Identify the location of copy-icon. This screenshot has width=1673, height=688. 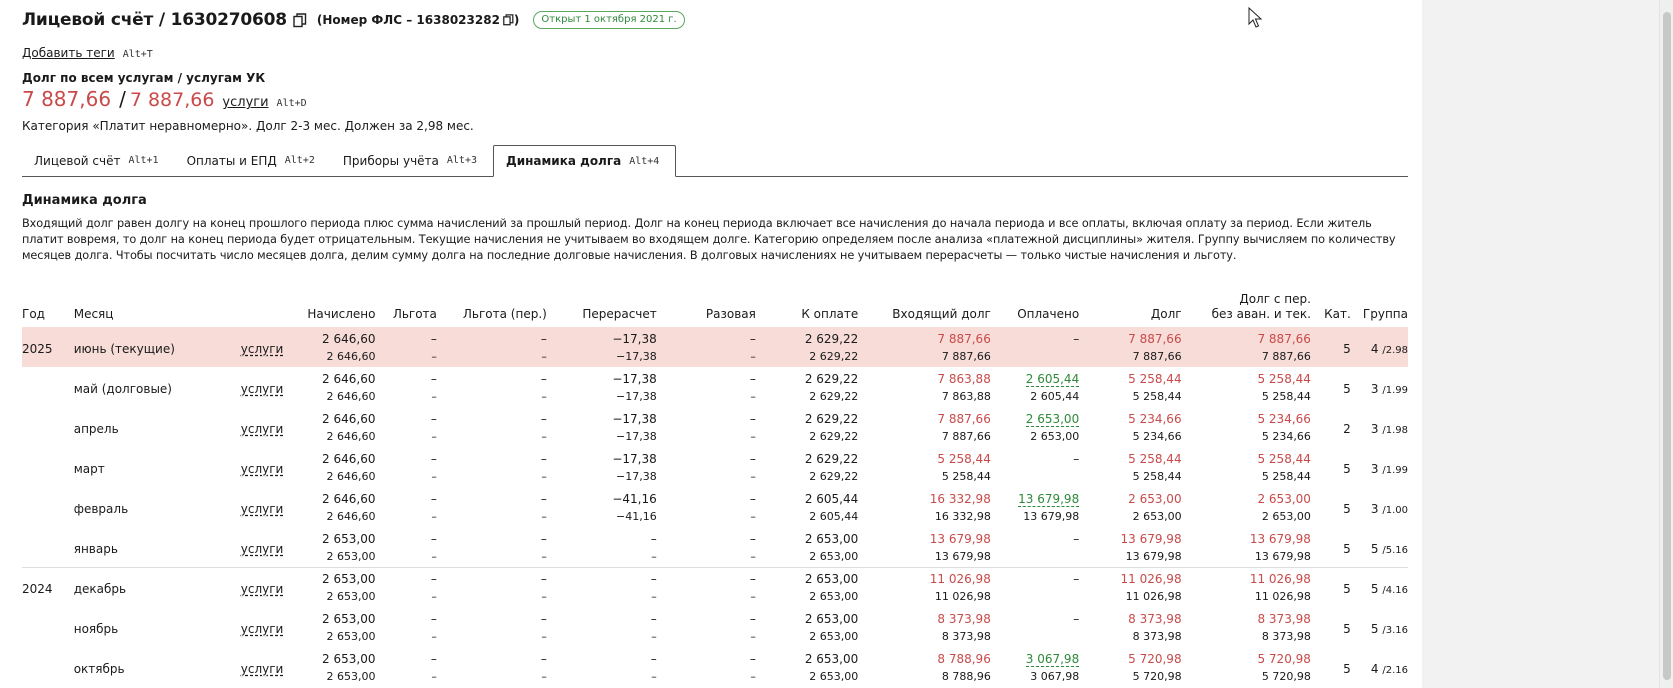
(300, 20).